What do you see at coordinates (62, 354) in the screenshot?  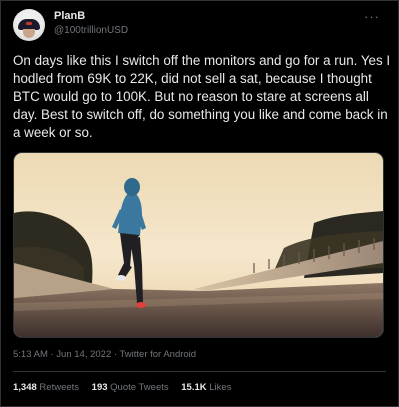 I see `tweet-timestamp: 5:13 AM · Jun 14, 2022` at bounding box center [62, 354].